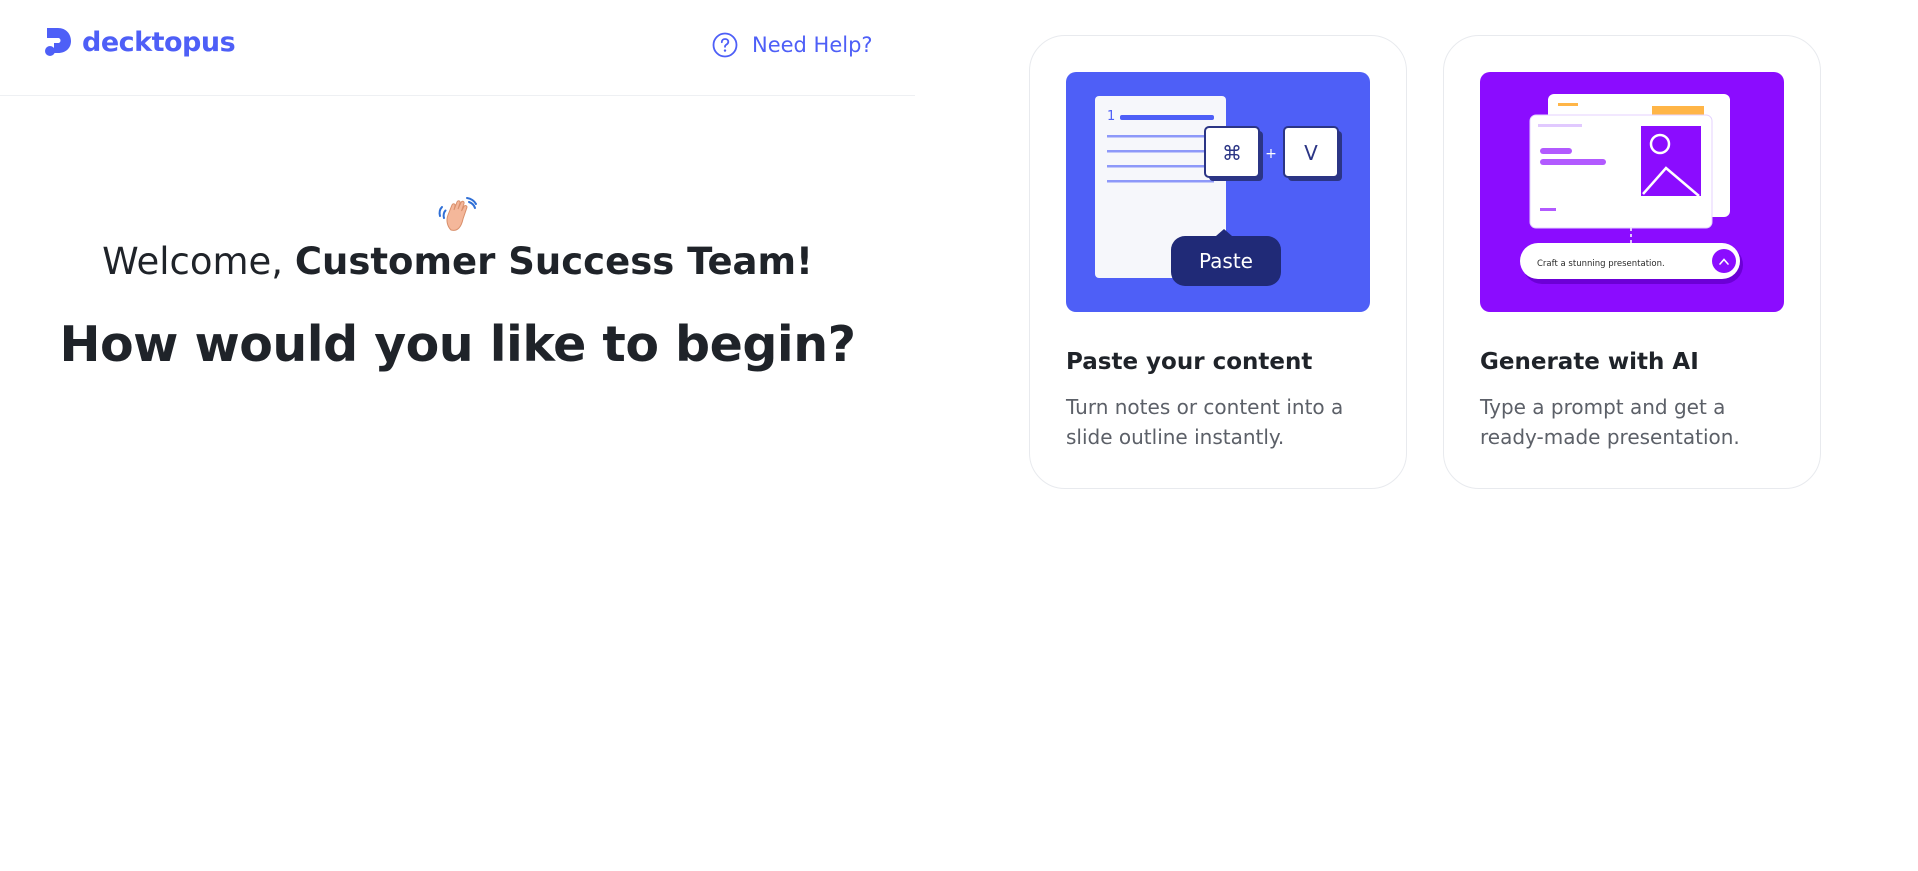  I want to click on waving-hand-icon, so click(457, 214).